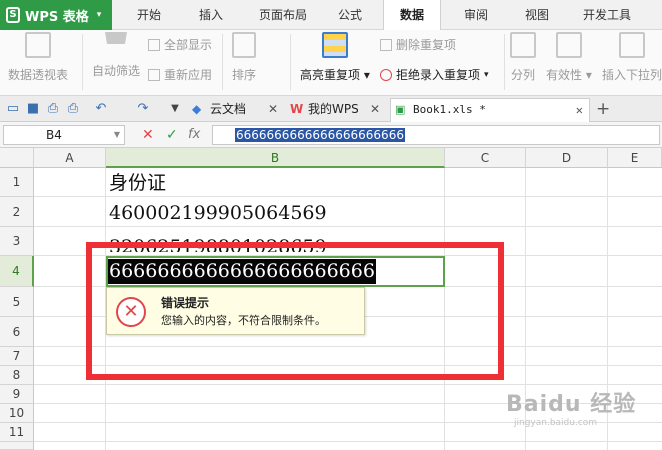 The width and height of the screenshot is (662, 450). I want to click on row-header-11: 11, so click(17, 432).